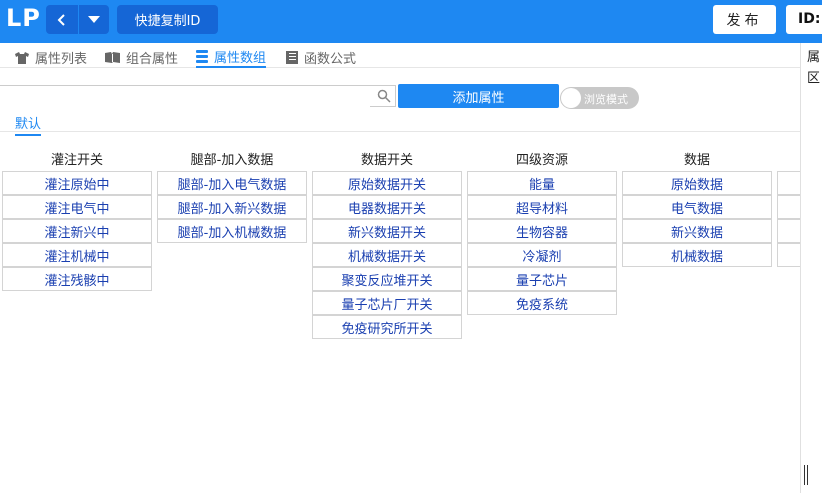 The image size is (822, 493). I want to click on array-item: 机械数据开关, so click(387, 255).